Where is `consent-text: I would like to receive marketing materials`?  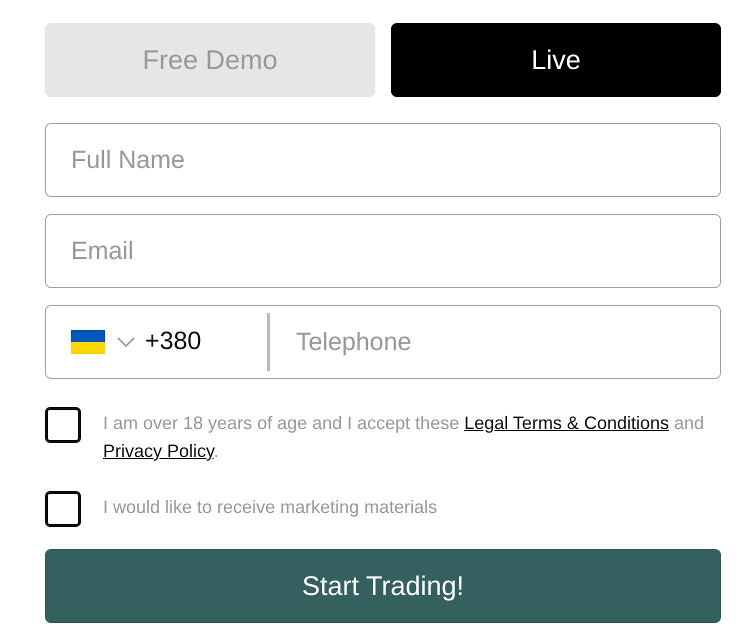
consent-text: I would like to receive marketing materials is located at coordinates (270, 507).